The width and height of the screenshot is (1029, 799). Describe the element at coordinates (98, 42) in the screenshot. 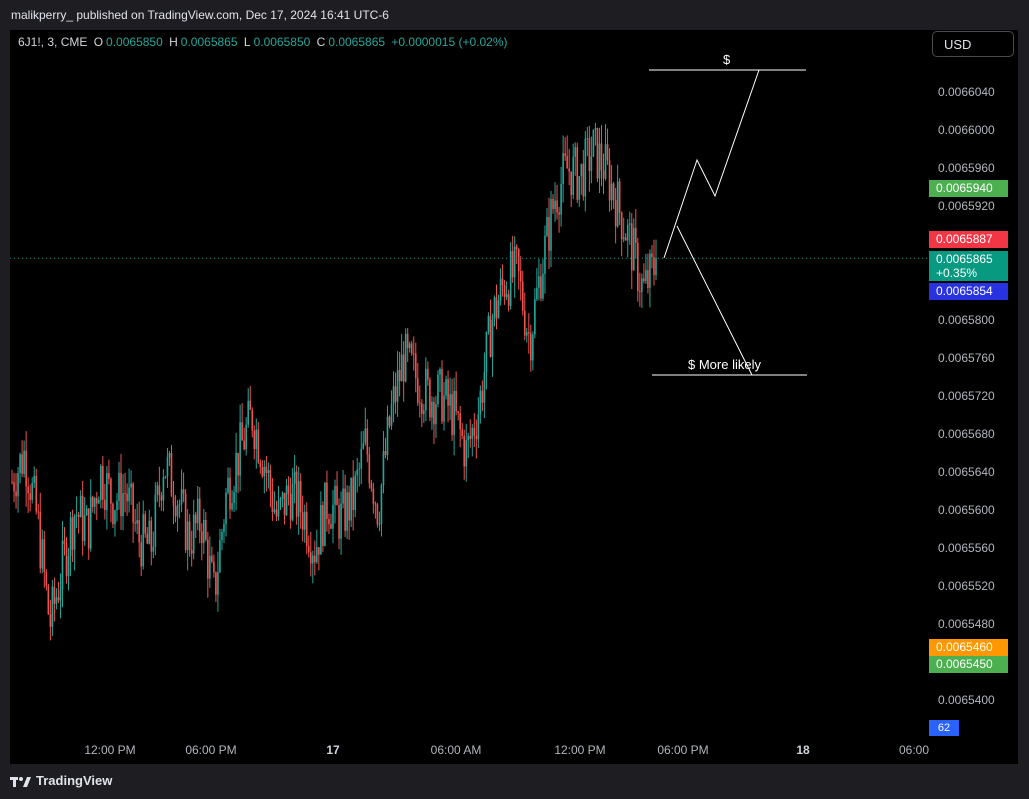

I see `open-label: O` at that location.